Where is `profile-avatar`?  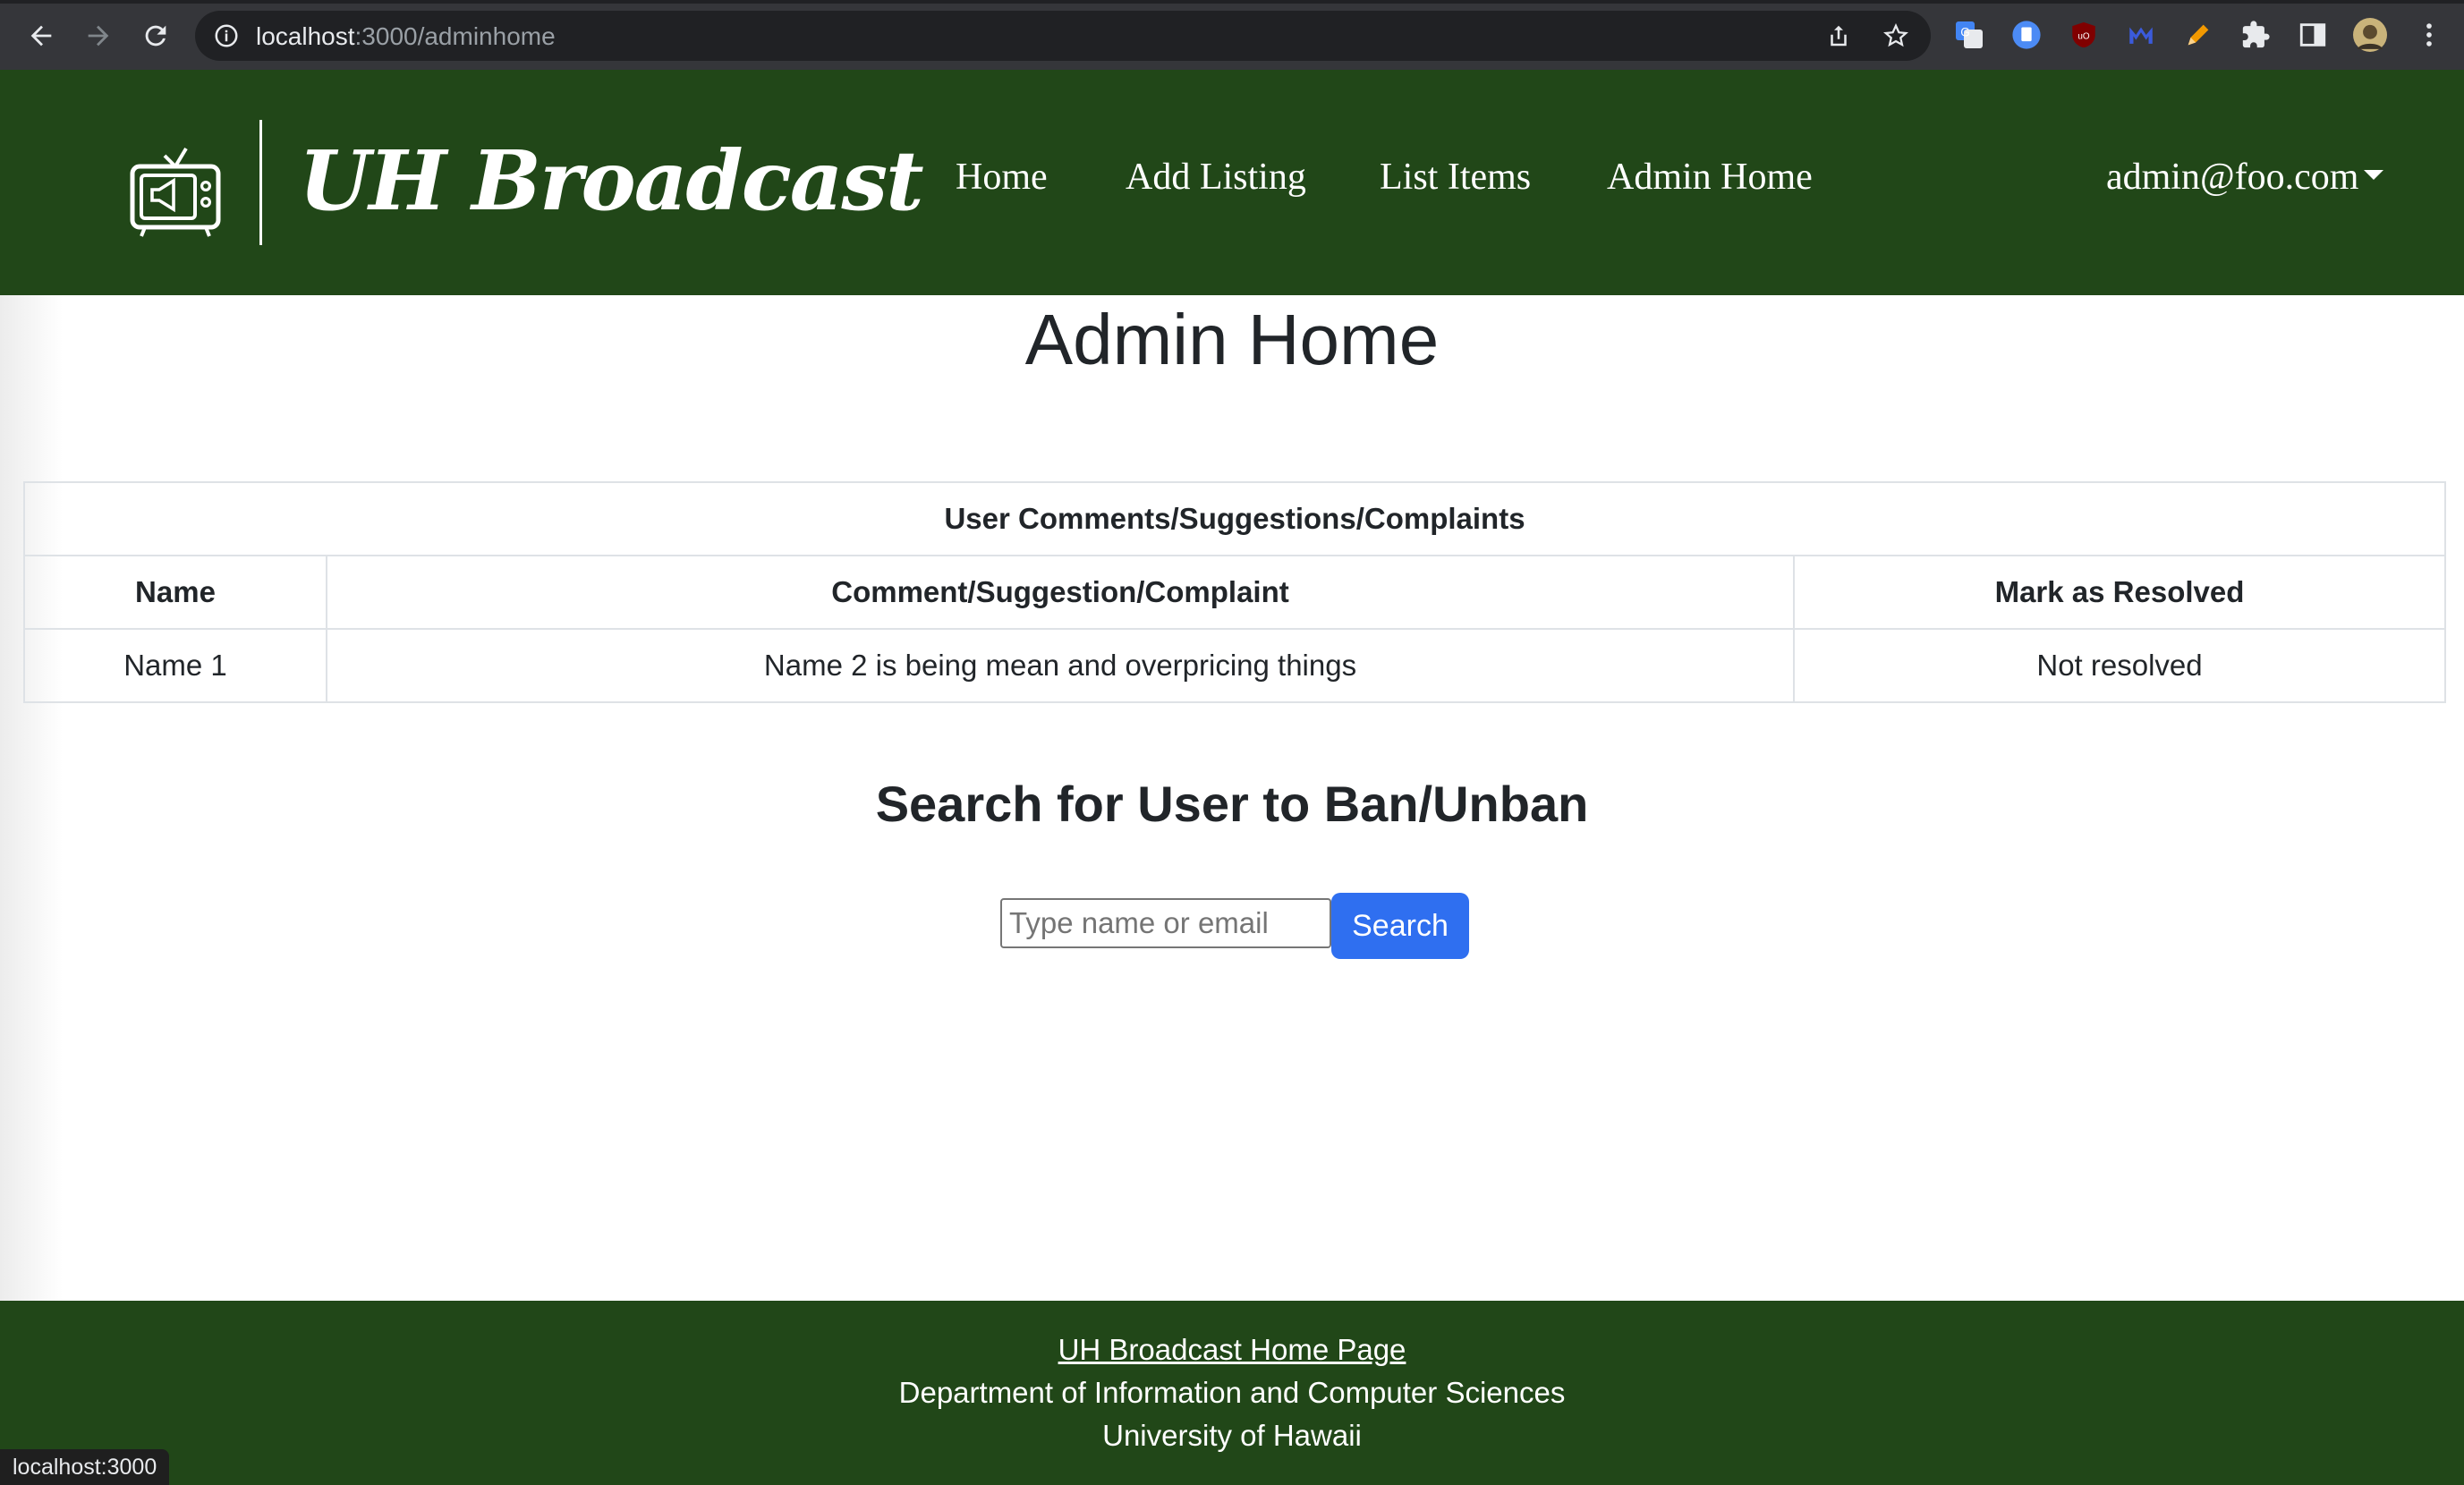 profile-avatar is located at coordinates (2370, 35).